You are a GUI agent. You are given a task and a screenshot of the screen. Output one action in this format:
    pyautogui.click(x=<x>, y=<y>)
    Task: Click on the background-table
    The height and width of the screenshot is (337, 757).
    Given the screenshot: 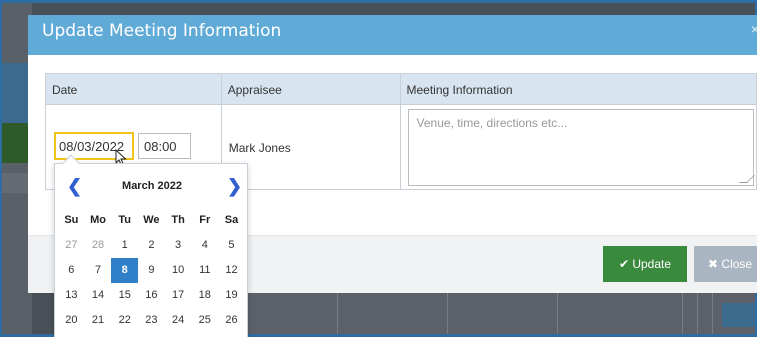 What is the action you would take?
    pyautogui.click(x=498, y=313)
    